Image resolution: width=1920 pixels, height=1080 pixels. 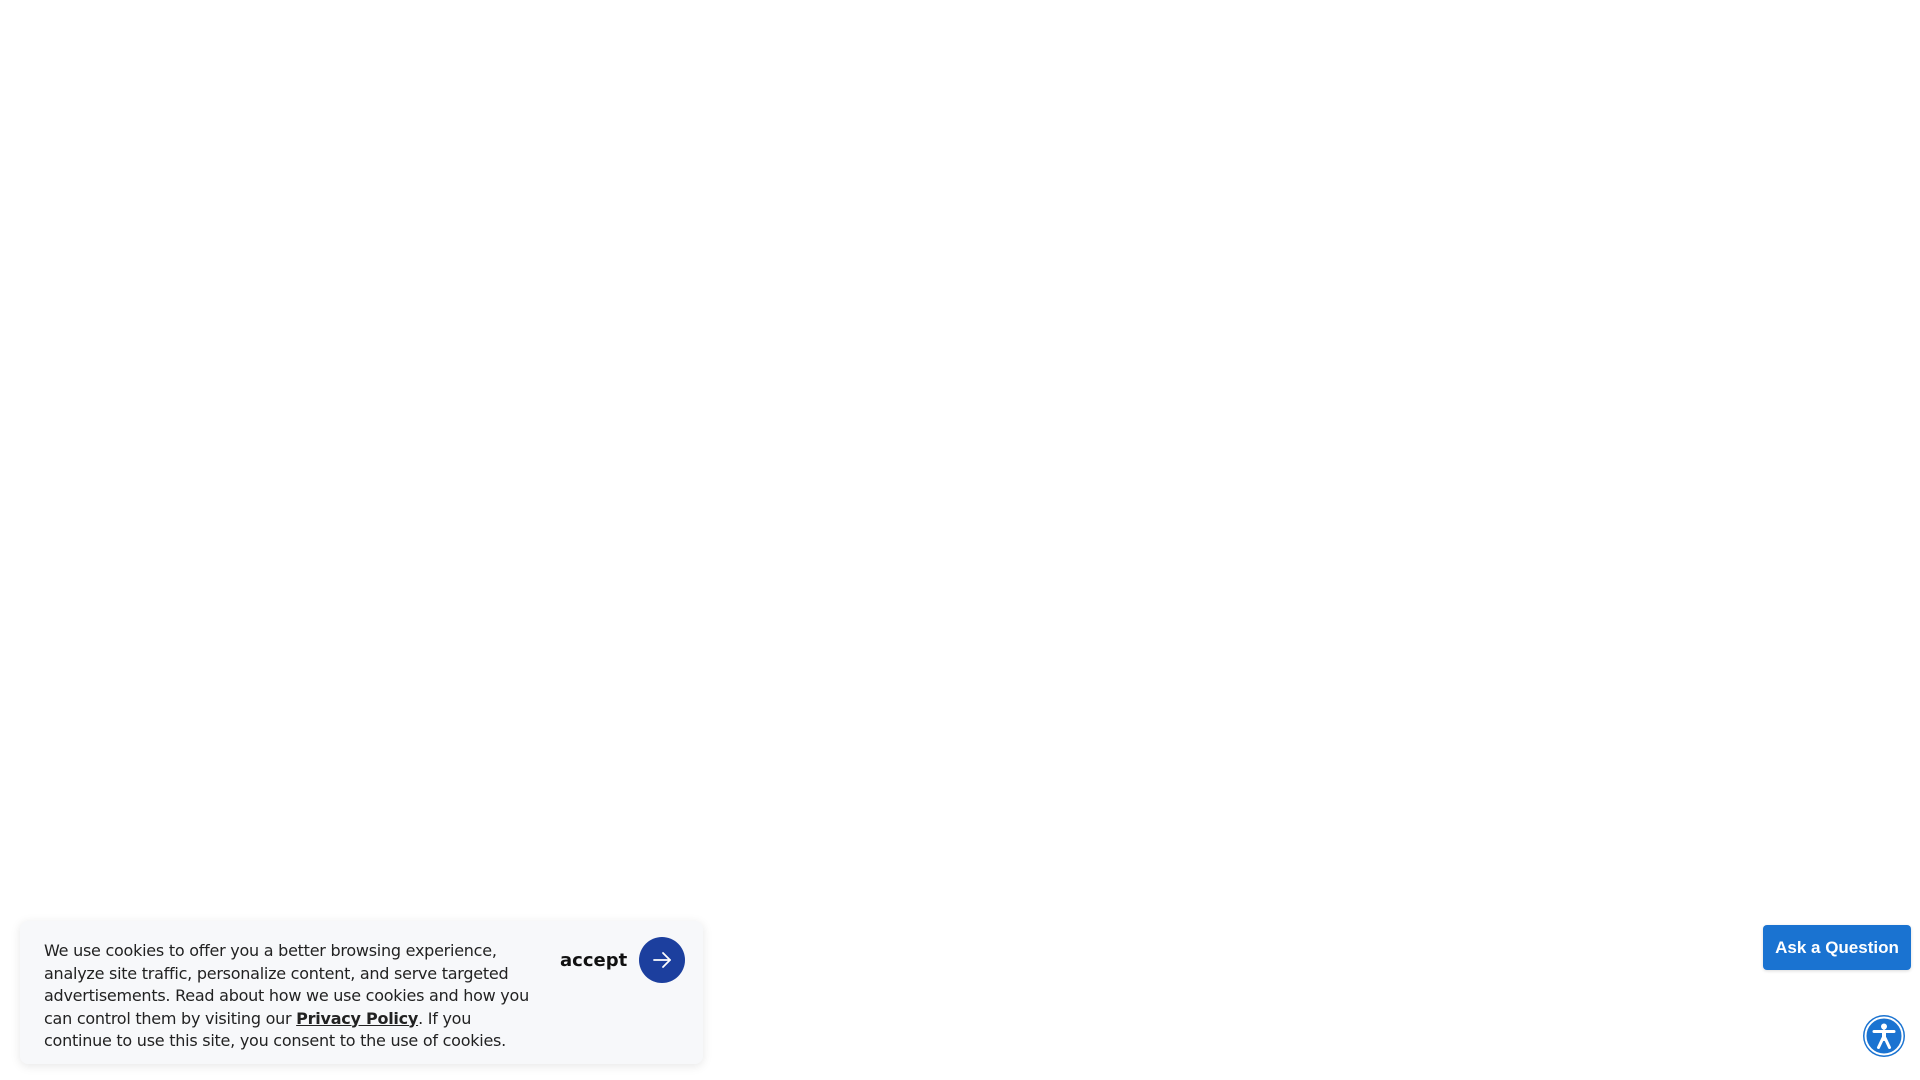 I want to click on accessibility-button, so click(x=1884, y=1036).